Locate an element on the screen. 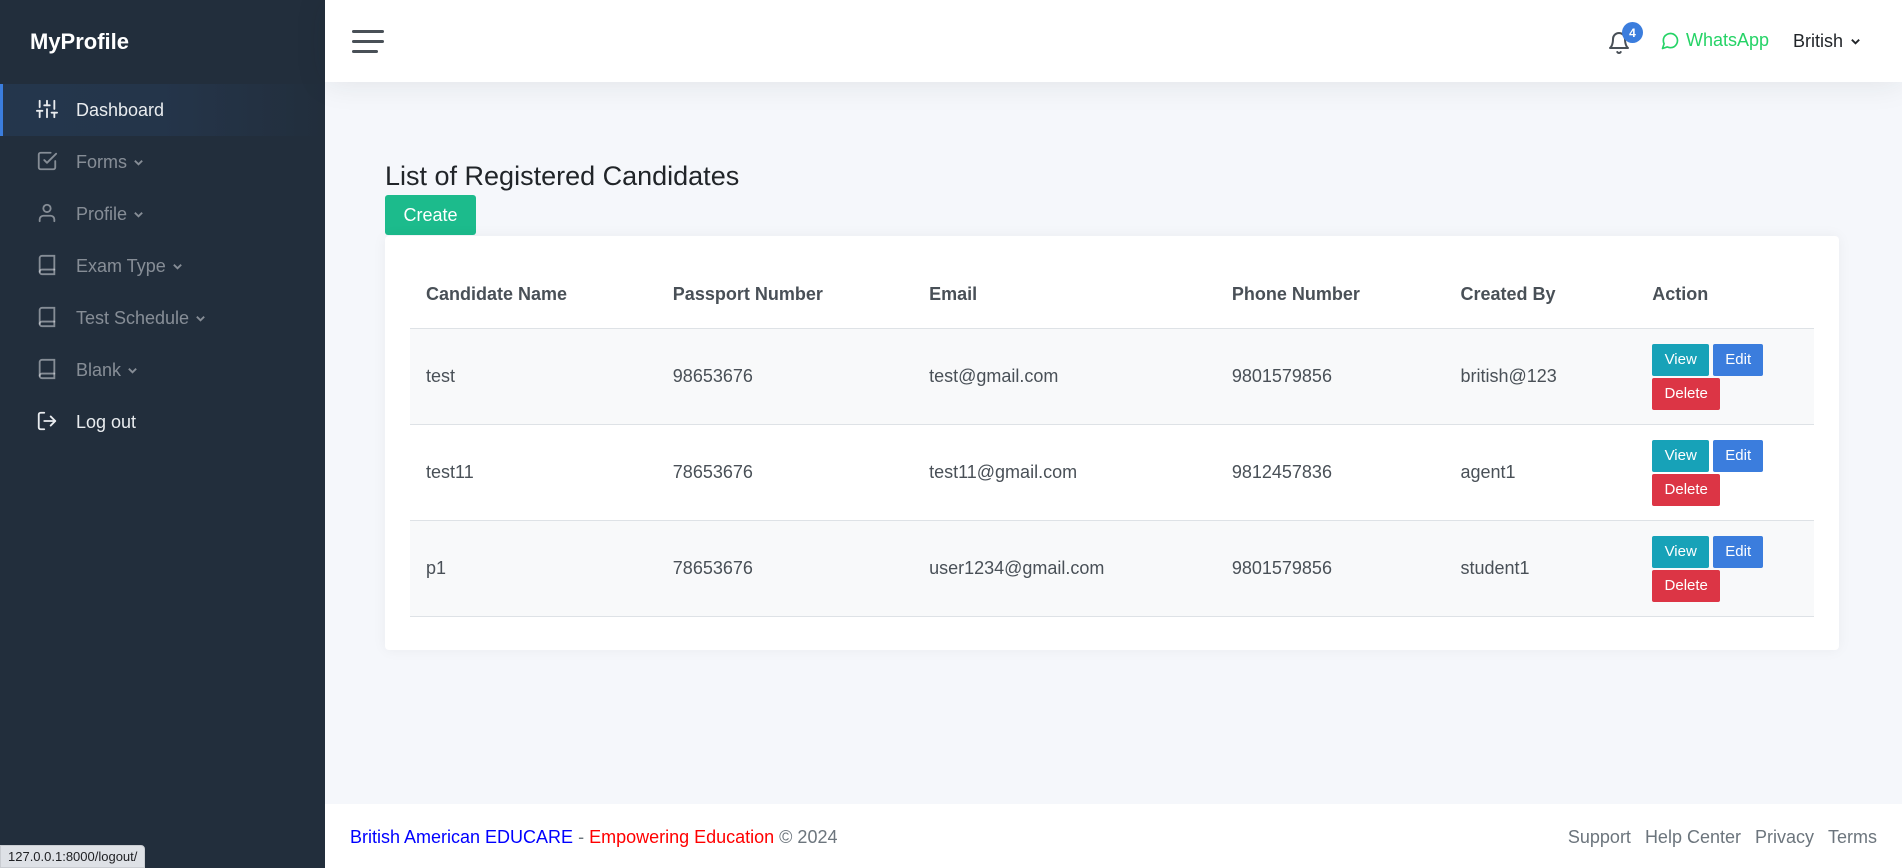 The image size is (1902, 868). topbar: 4 WhatsApp British is located at coordinates (1113, 41).